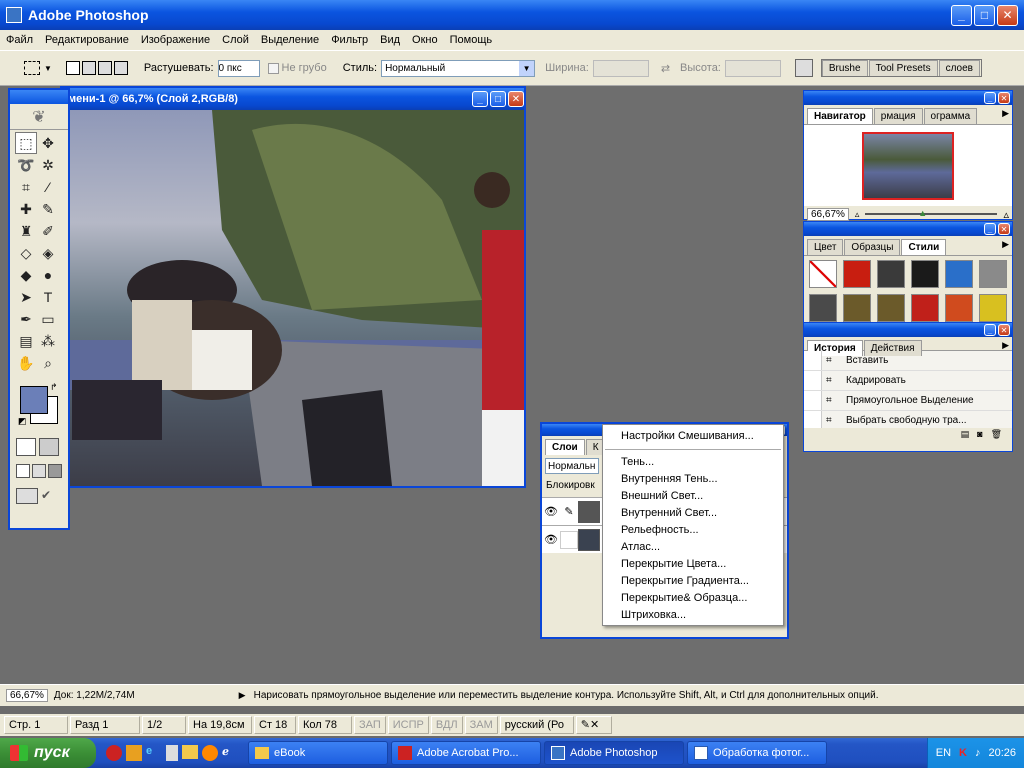 The width and height of the screenshot is (1024, 768). I want to click on doc-minimize-button: _, so click(480, 99).